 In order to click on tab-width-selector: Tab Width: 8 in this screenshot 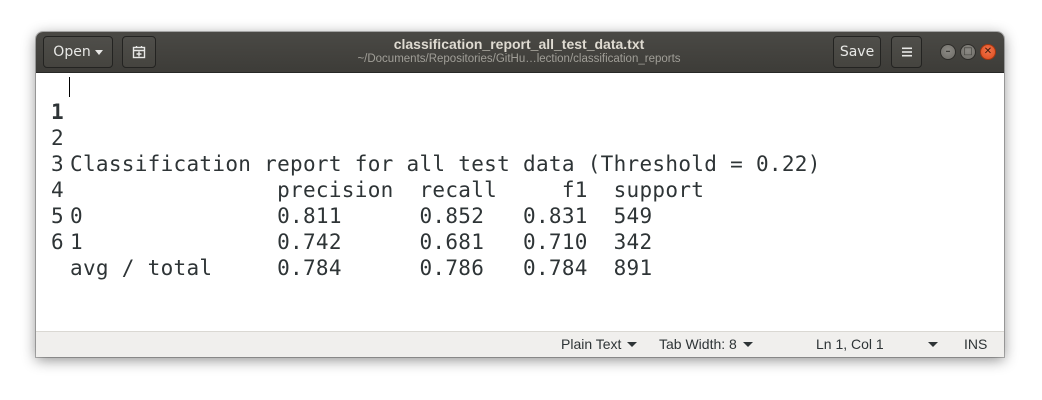, I will do `click(706, 344)`.